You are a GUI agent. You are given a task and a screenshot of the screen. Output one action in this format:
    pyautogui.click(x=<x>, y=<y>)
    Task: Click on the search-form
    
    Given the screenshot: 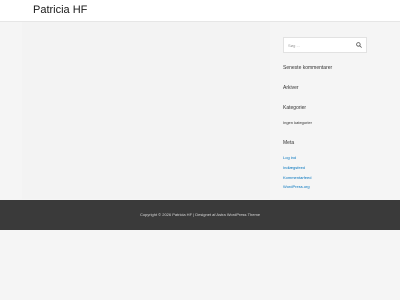 What is the action you would take?
    pyautogui.click(x=325, y=45)
    